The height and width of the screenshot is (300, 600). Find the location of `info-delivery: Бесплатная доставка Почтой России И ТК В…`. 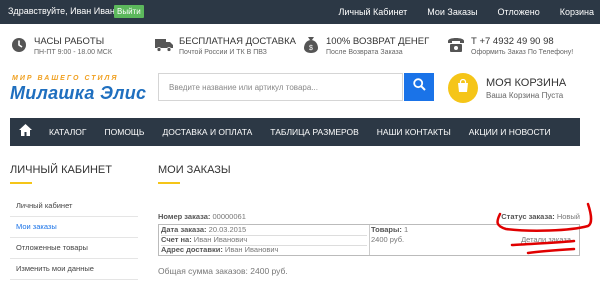

info-delivery: Бесплатная доставка Почтой России И ТК В… is located at coordinates (225, 51).